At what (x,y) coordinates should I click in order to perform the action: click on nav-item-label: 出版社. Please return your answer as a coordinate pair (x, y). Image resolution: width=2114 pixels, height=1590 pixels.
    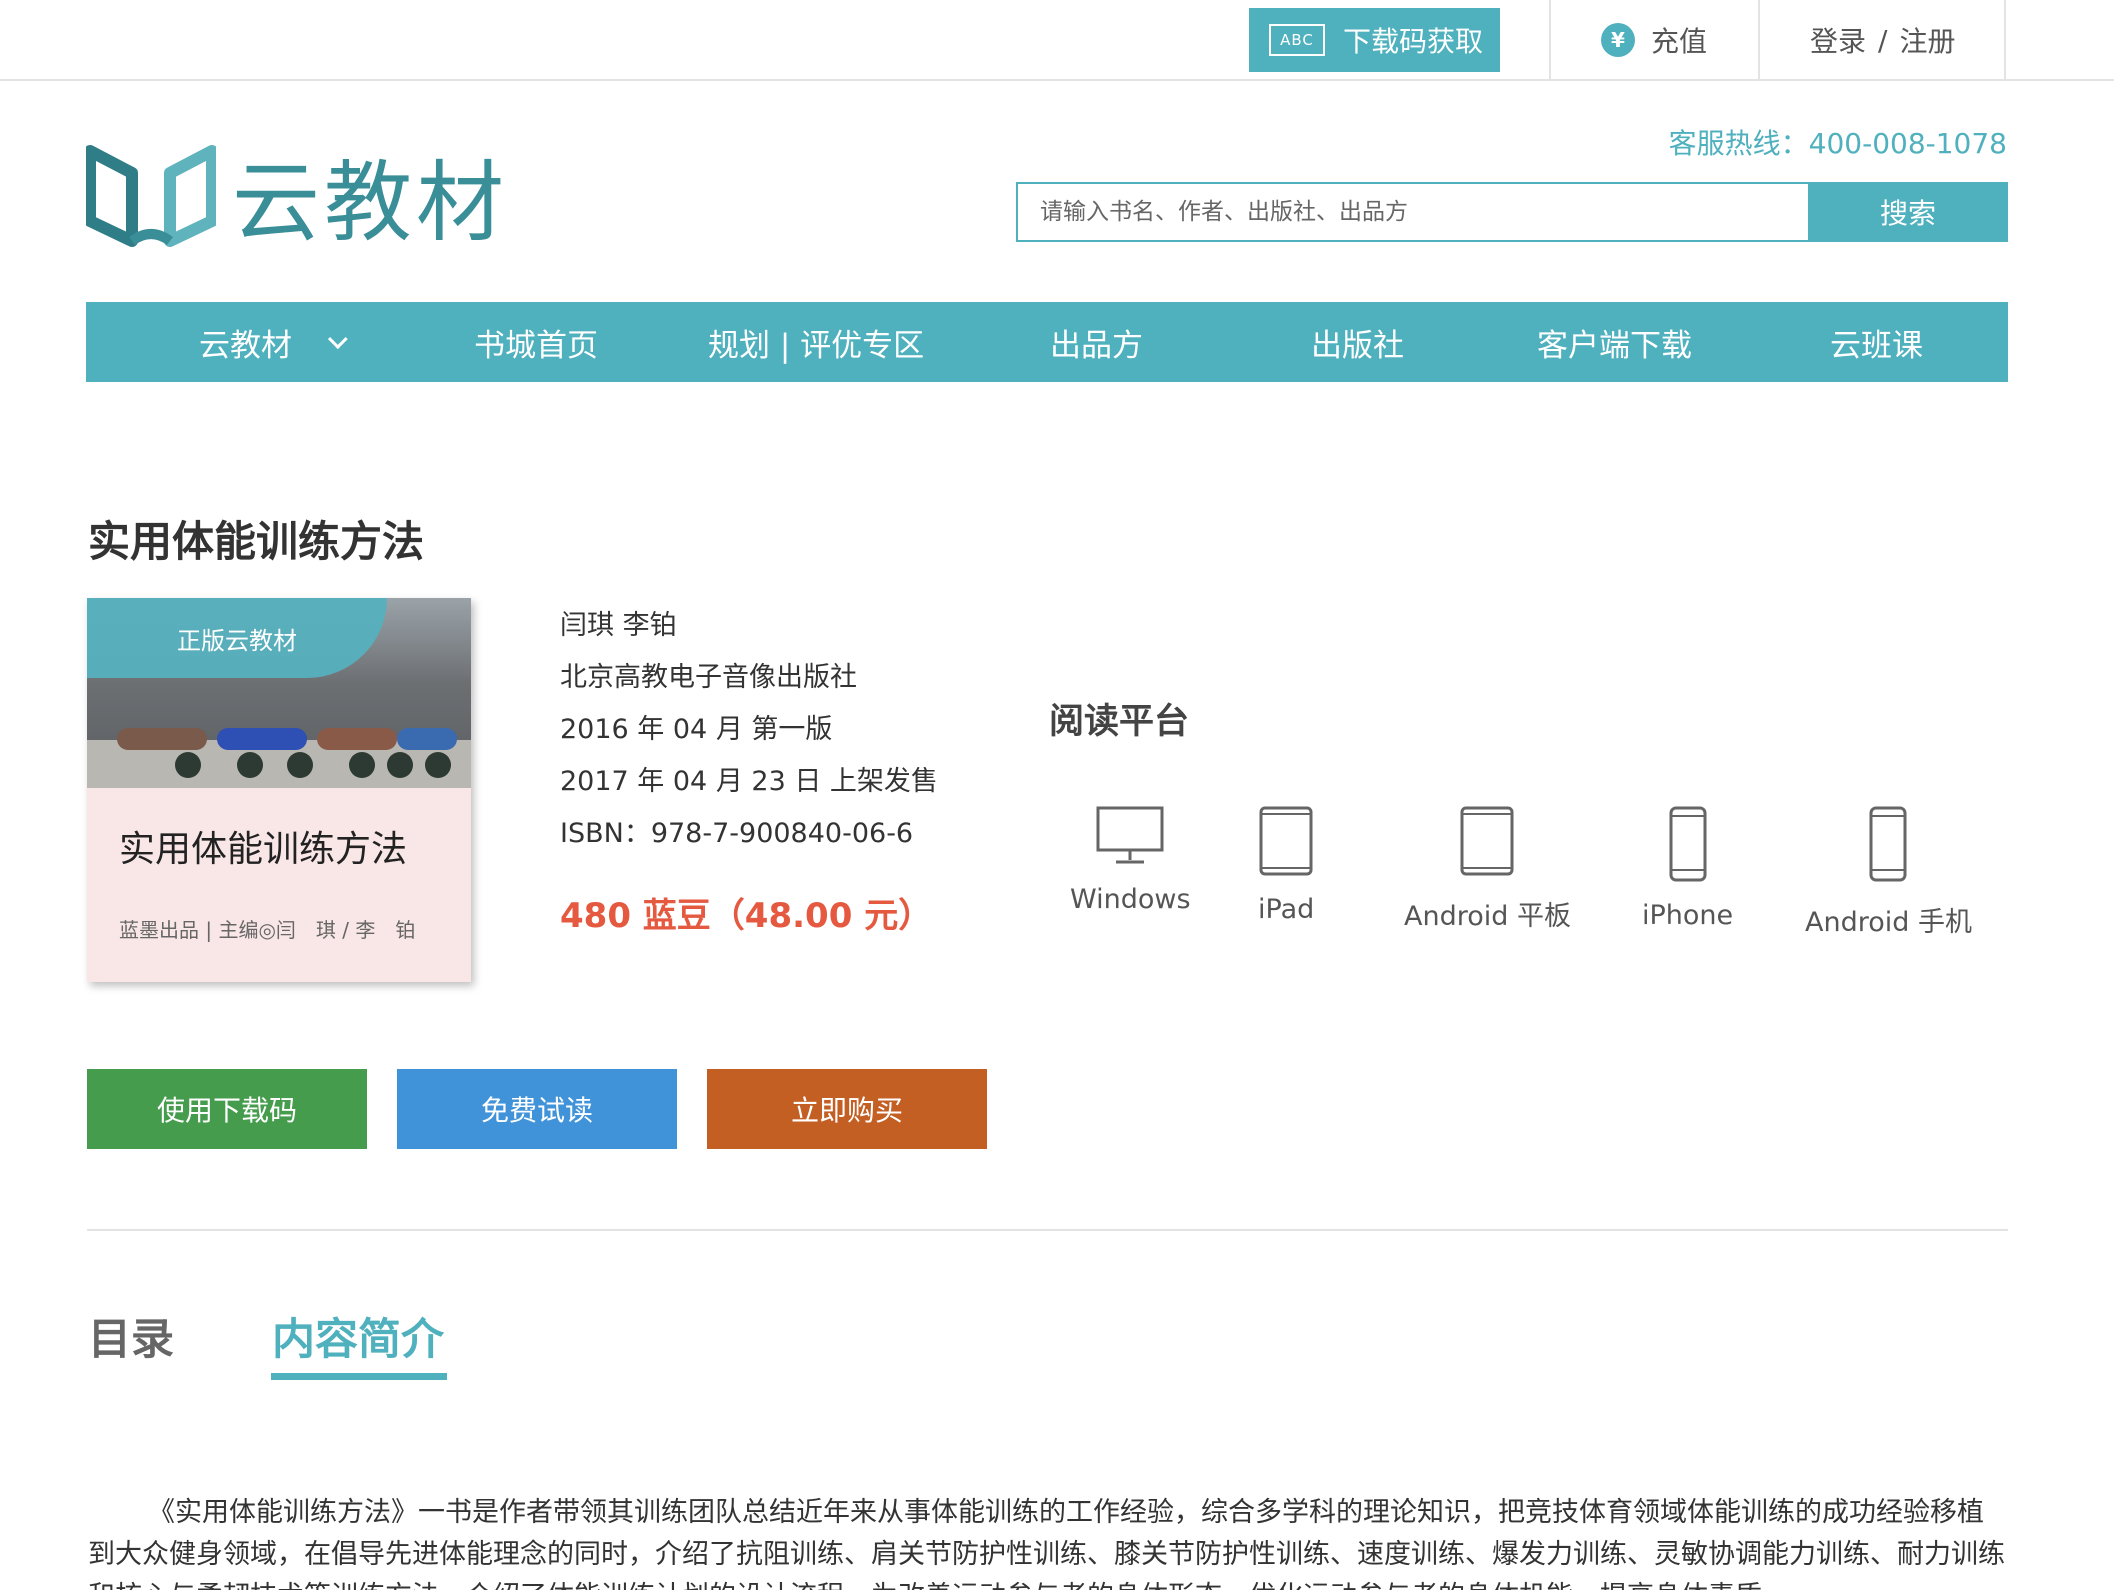
    Looking at the image, I should click on (1357, 345).